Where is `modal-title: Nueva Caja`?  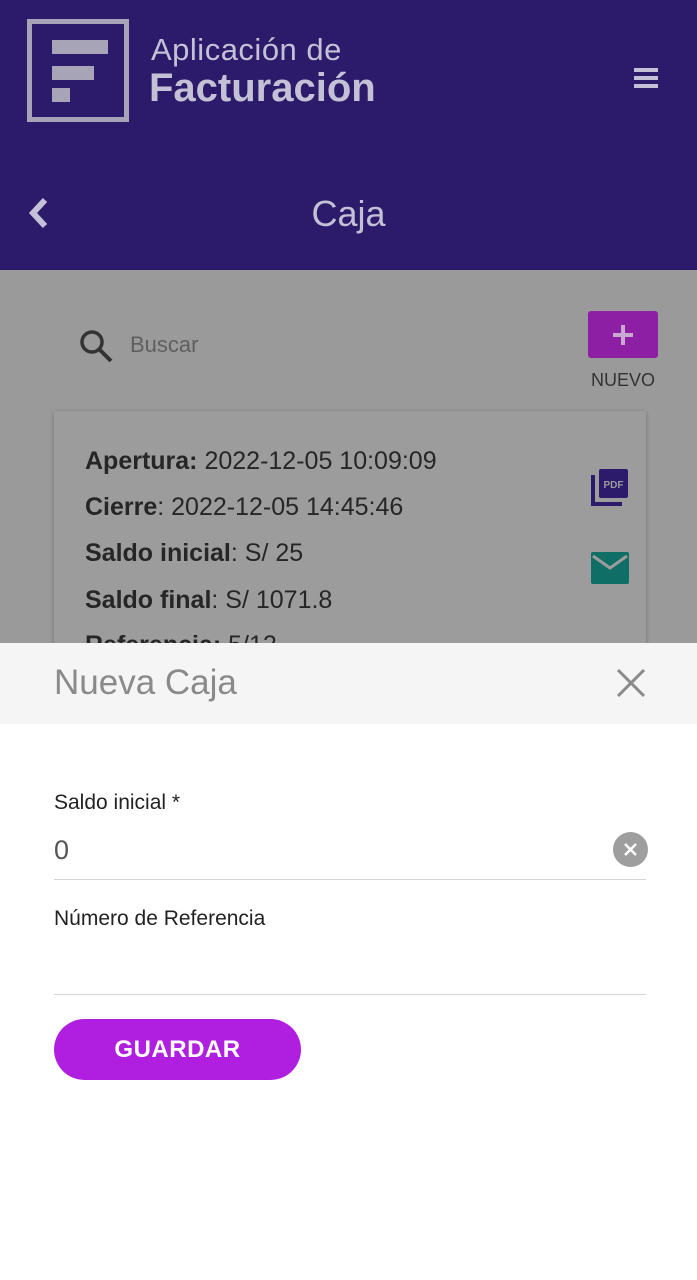
modal-title: Nueva Caja is located at coordinates (145, 682).